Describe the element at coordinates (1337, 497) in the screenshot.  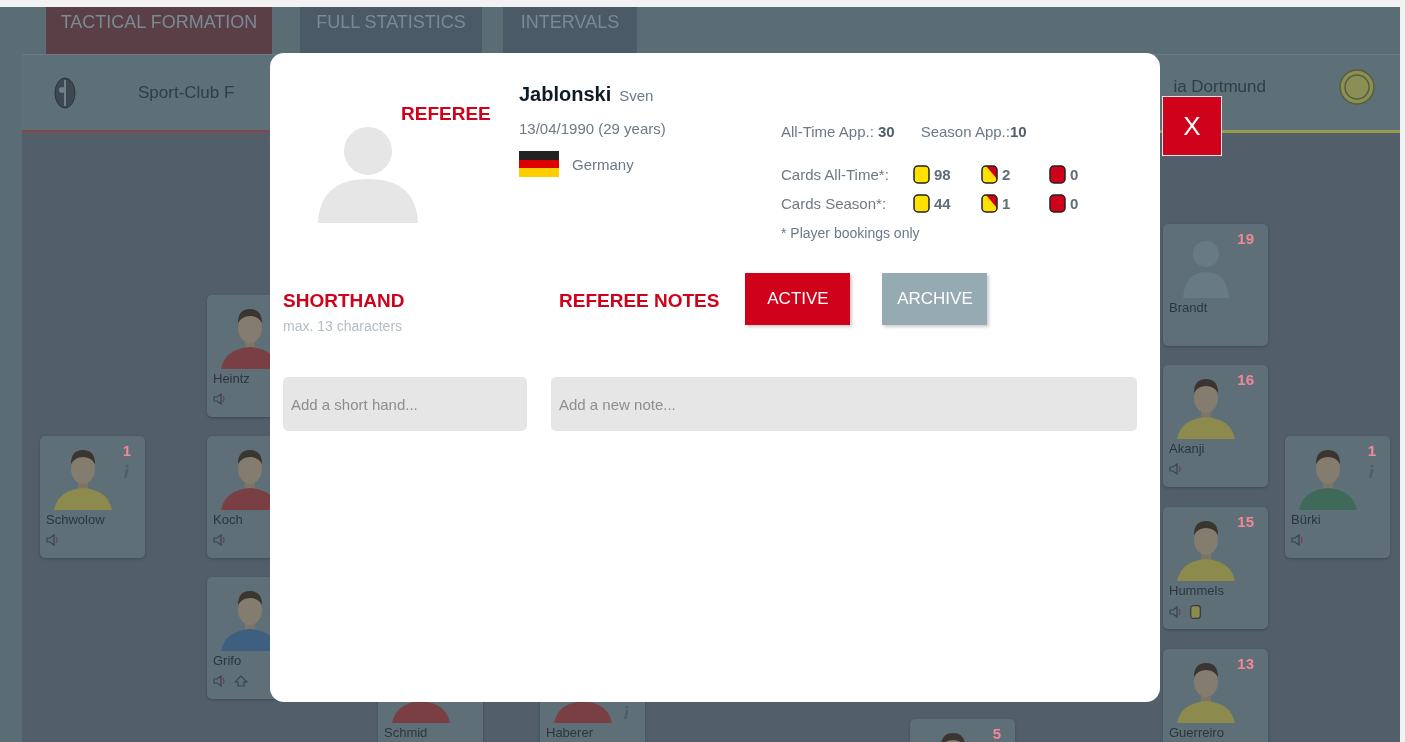
I see `player-card: 1 Bürki` at that location.